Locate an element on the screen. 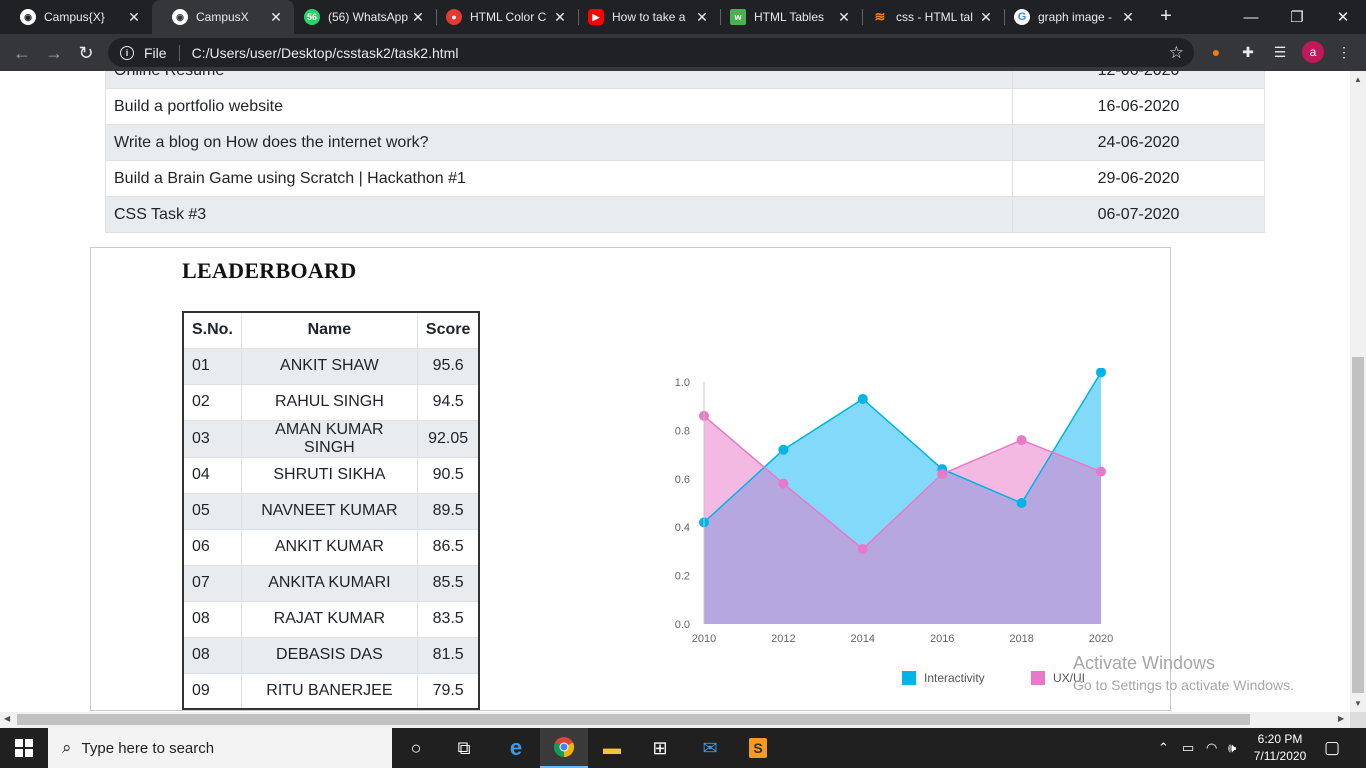 This screenshot has height=768, width=1366. clock-date: 7/11/2020 is located at coordinates (1280, 756).